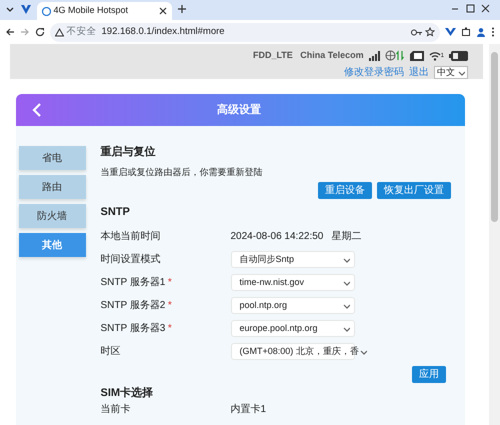  Describe the element at coordinates (81, 31) in the screenshot. I see `security-label: 不安全` at that location.